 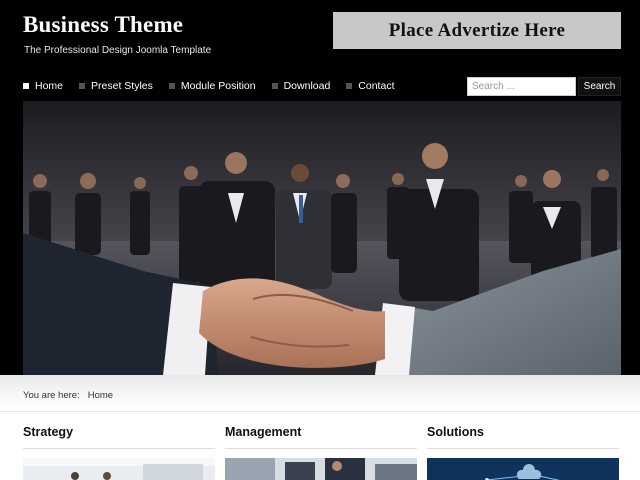 I want to click on strategy-image, so click(x=119, y=469).